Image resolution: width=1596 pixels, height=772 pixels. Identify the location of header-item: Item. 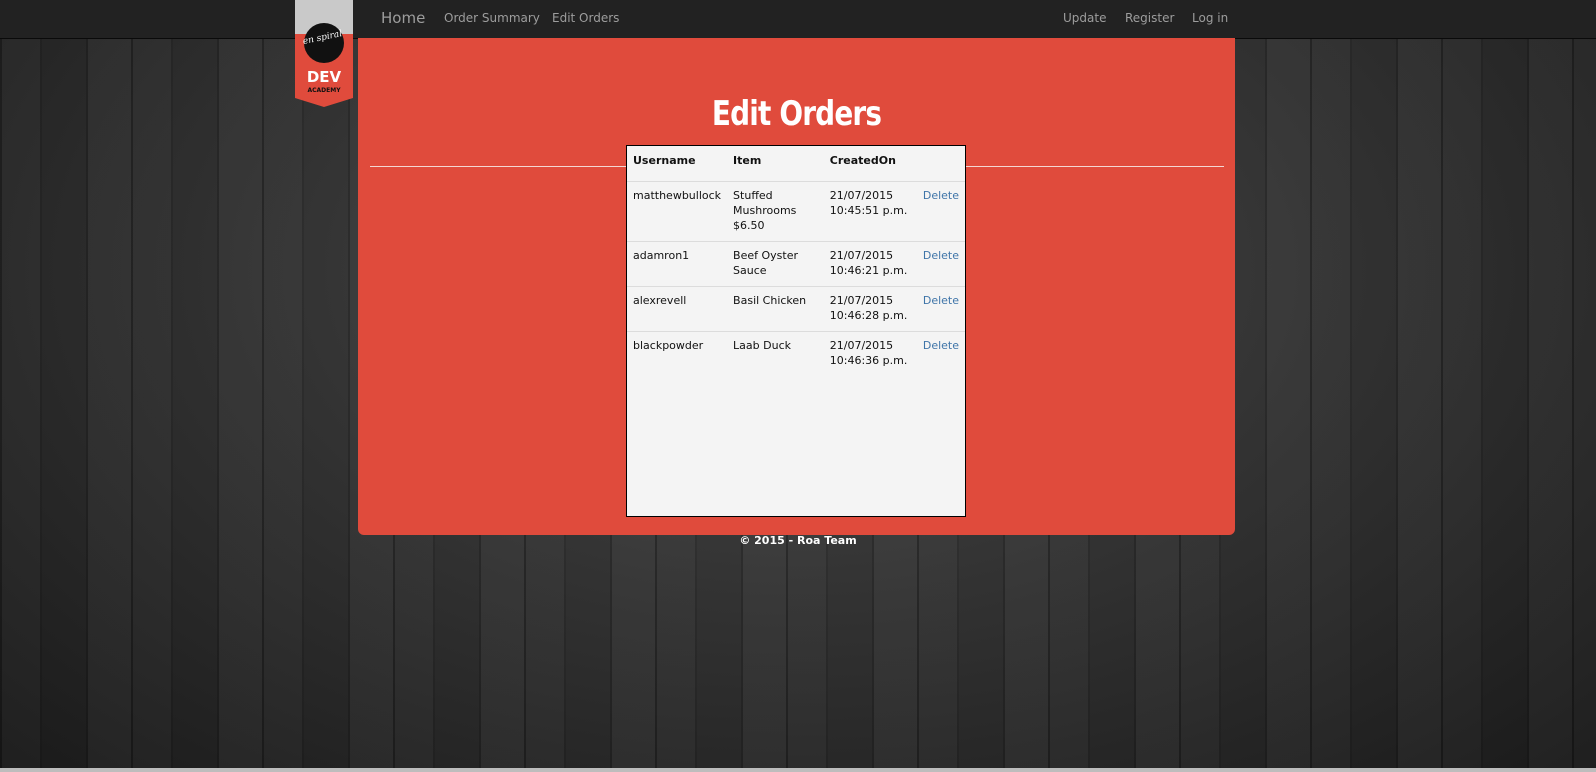
(747, 160).